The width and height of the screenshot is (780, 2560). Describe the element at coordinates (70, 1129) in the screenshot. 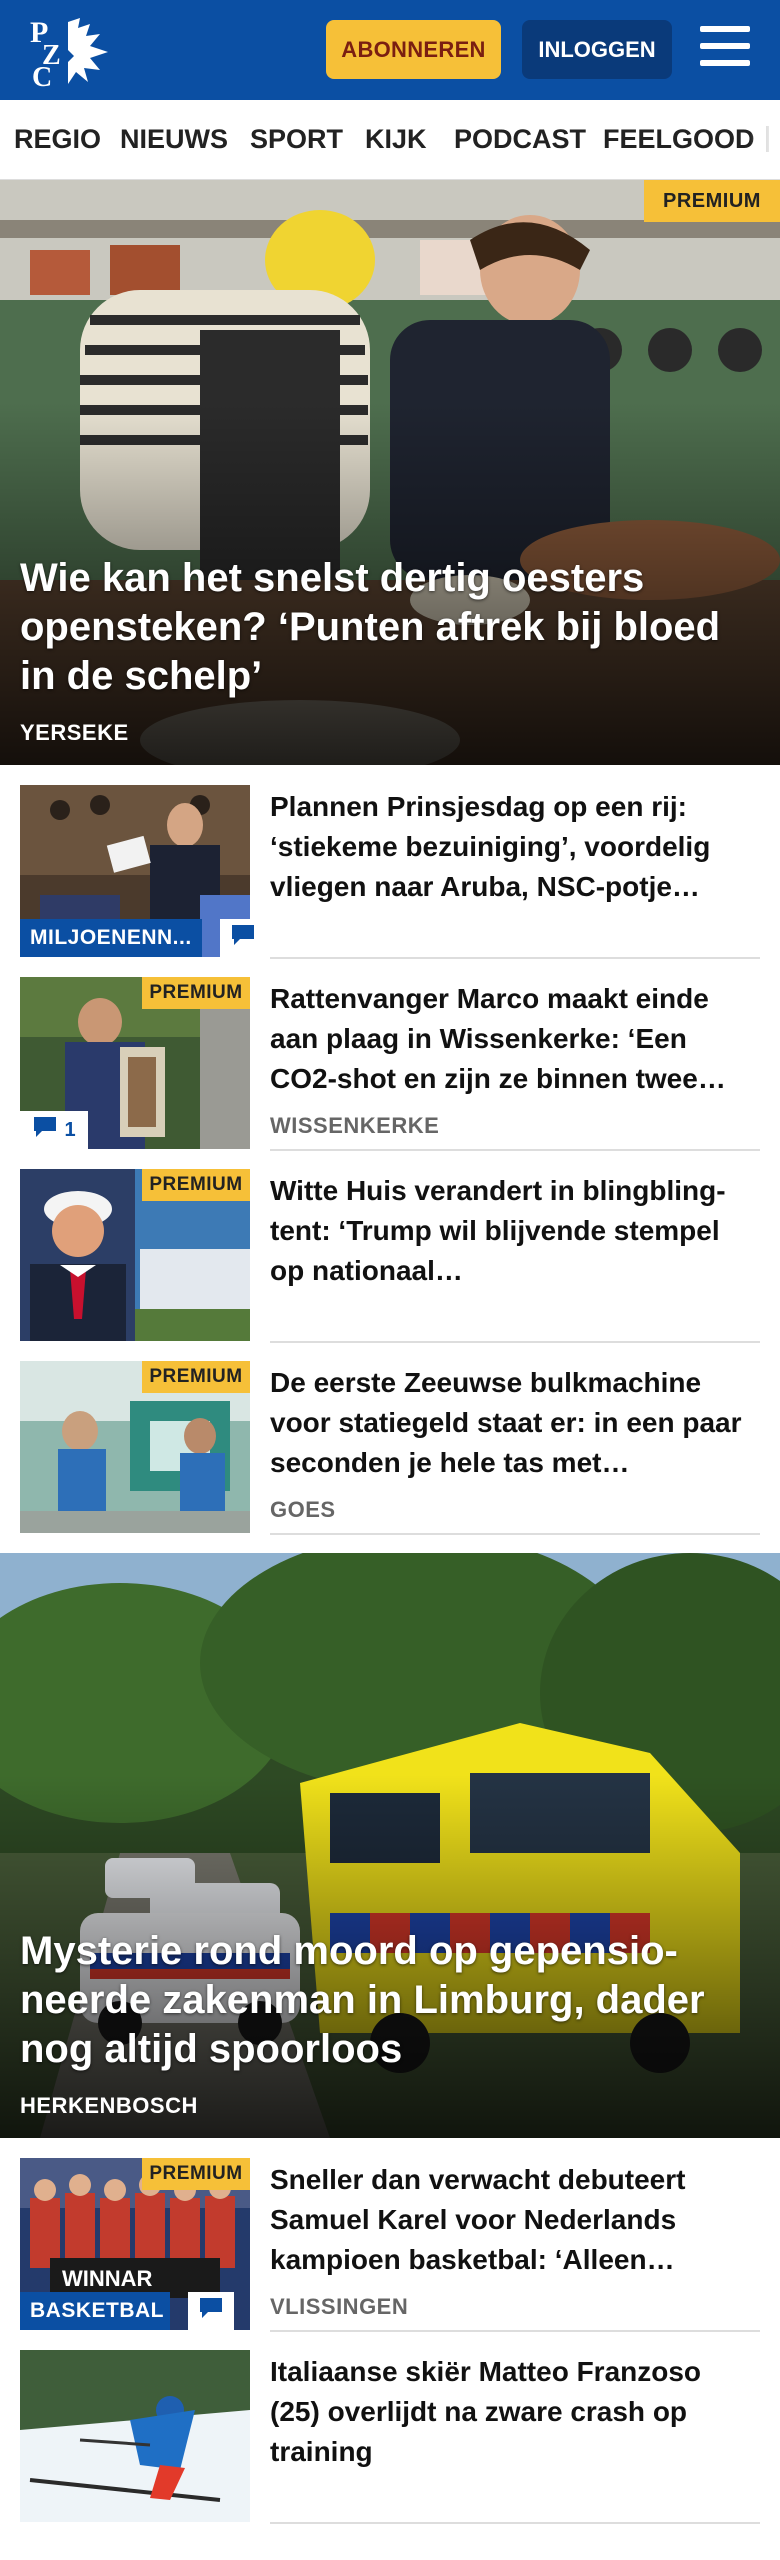

I see `comment-count-value: 1` at that location.